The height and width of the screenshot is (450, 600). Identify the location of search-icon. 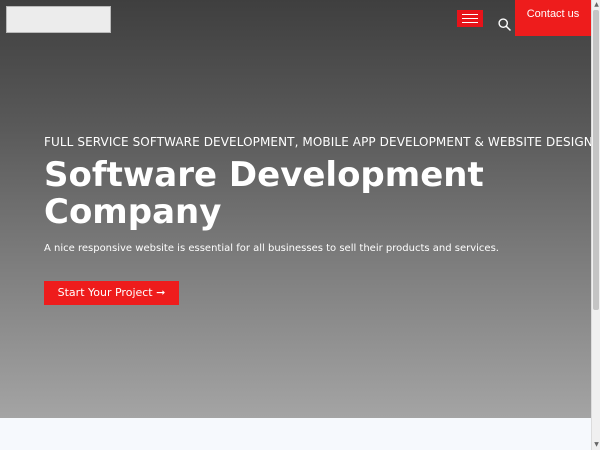
(504, 23).